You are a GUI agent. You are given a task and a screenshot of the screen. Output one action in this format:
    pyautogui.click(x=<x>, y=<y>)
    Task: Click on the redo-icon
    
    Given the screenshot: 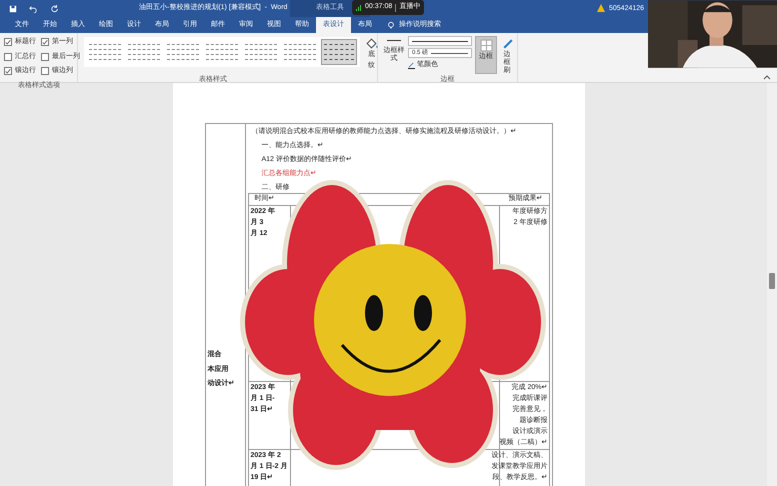 What is the action you would take?
    pyautogui.click(x=55, y=8)
    